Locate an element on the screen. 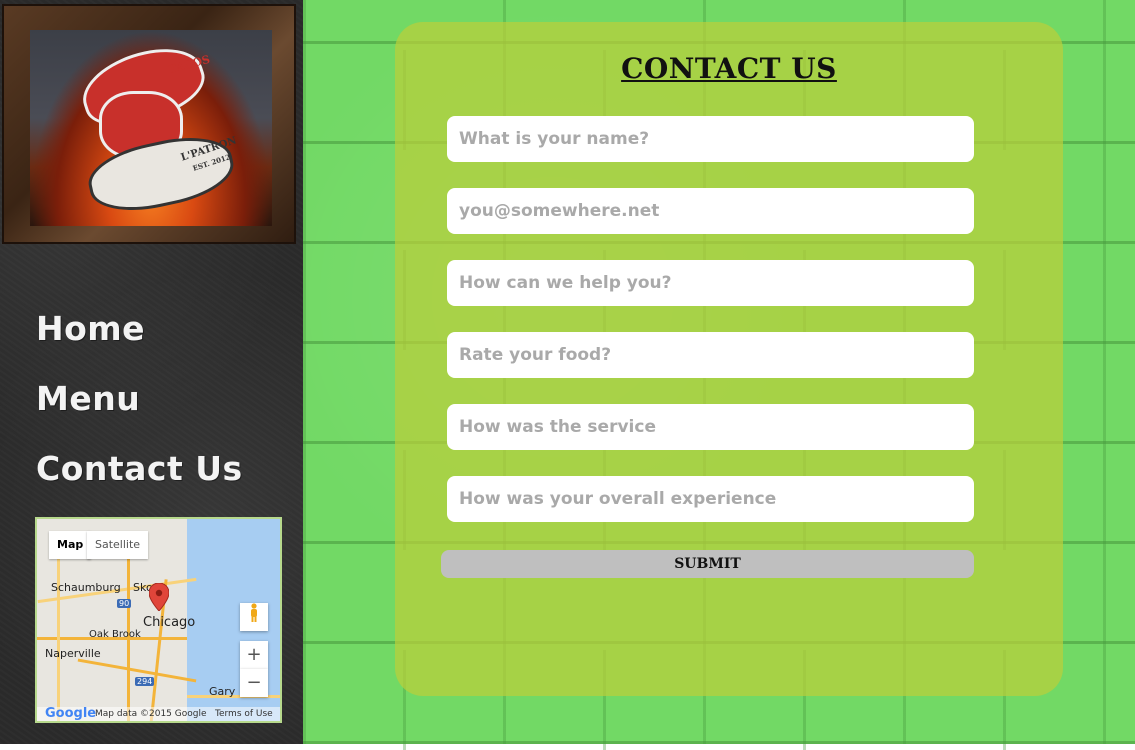 The height and width of the screenshot is (750, 1135). map-terms-link: Terms of Use is located at coordinates (244, 714).